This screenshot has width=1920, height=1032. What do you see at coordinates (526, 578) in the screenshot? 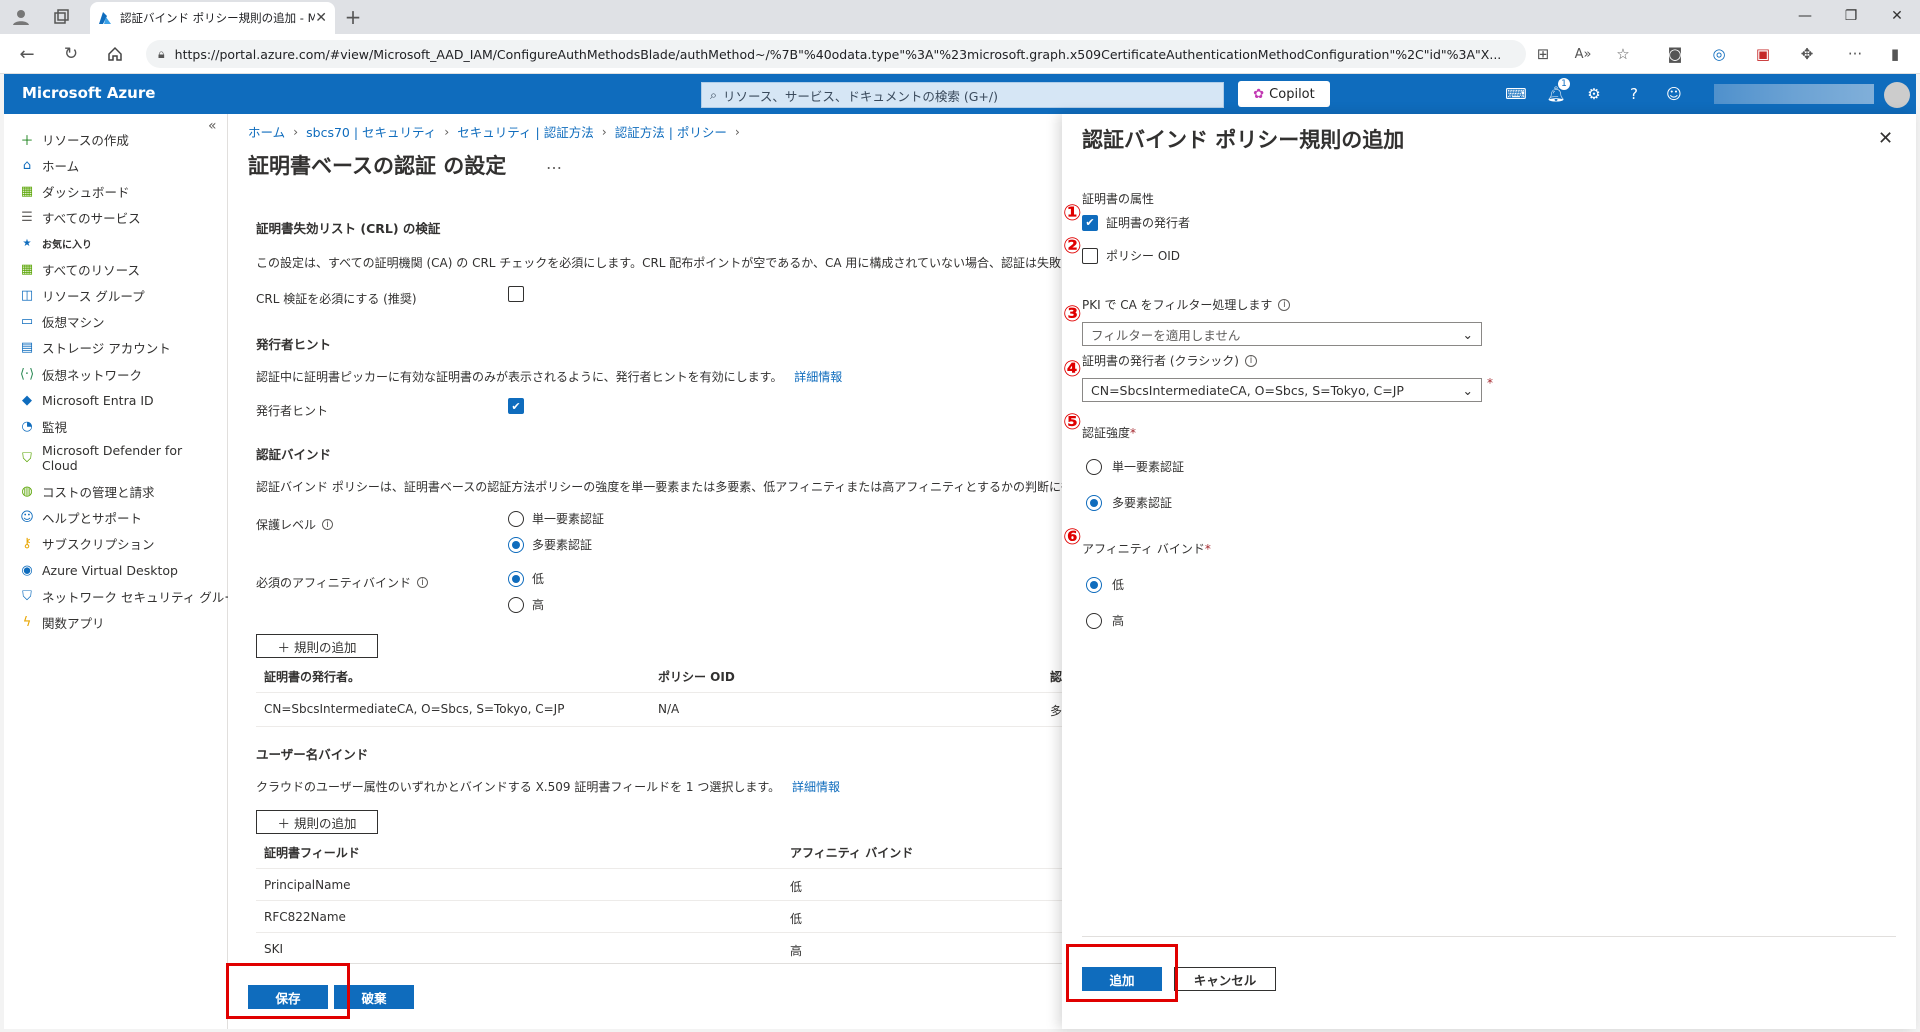
I see `affinity-low-radio: 低` at bounding box center [526, 578].